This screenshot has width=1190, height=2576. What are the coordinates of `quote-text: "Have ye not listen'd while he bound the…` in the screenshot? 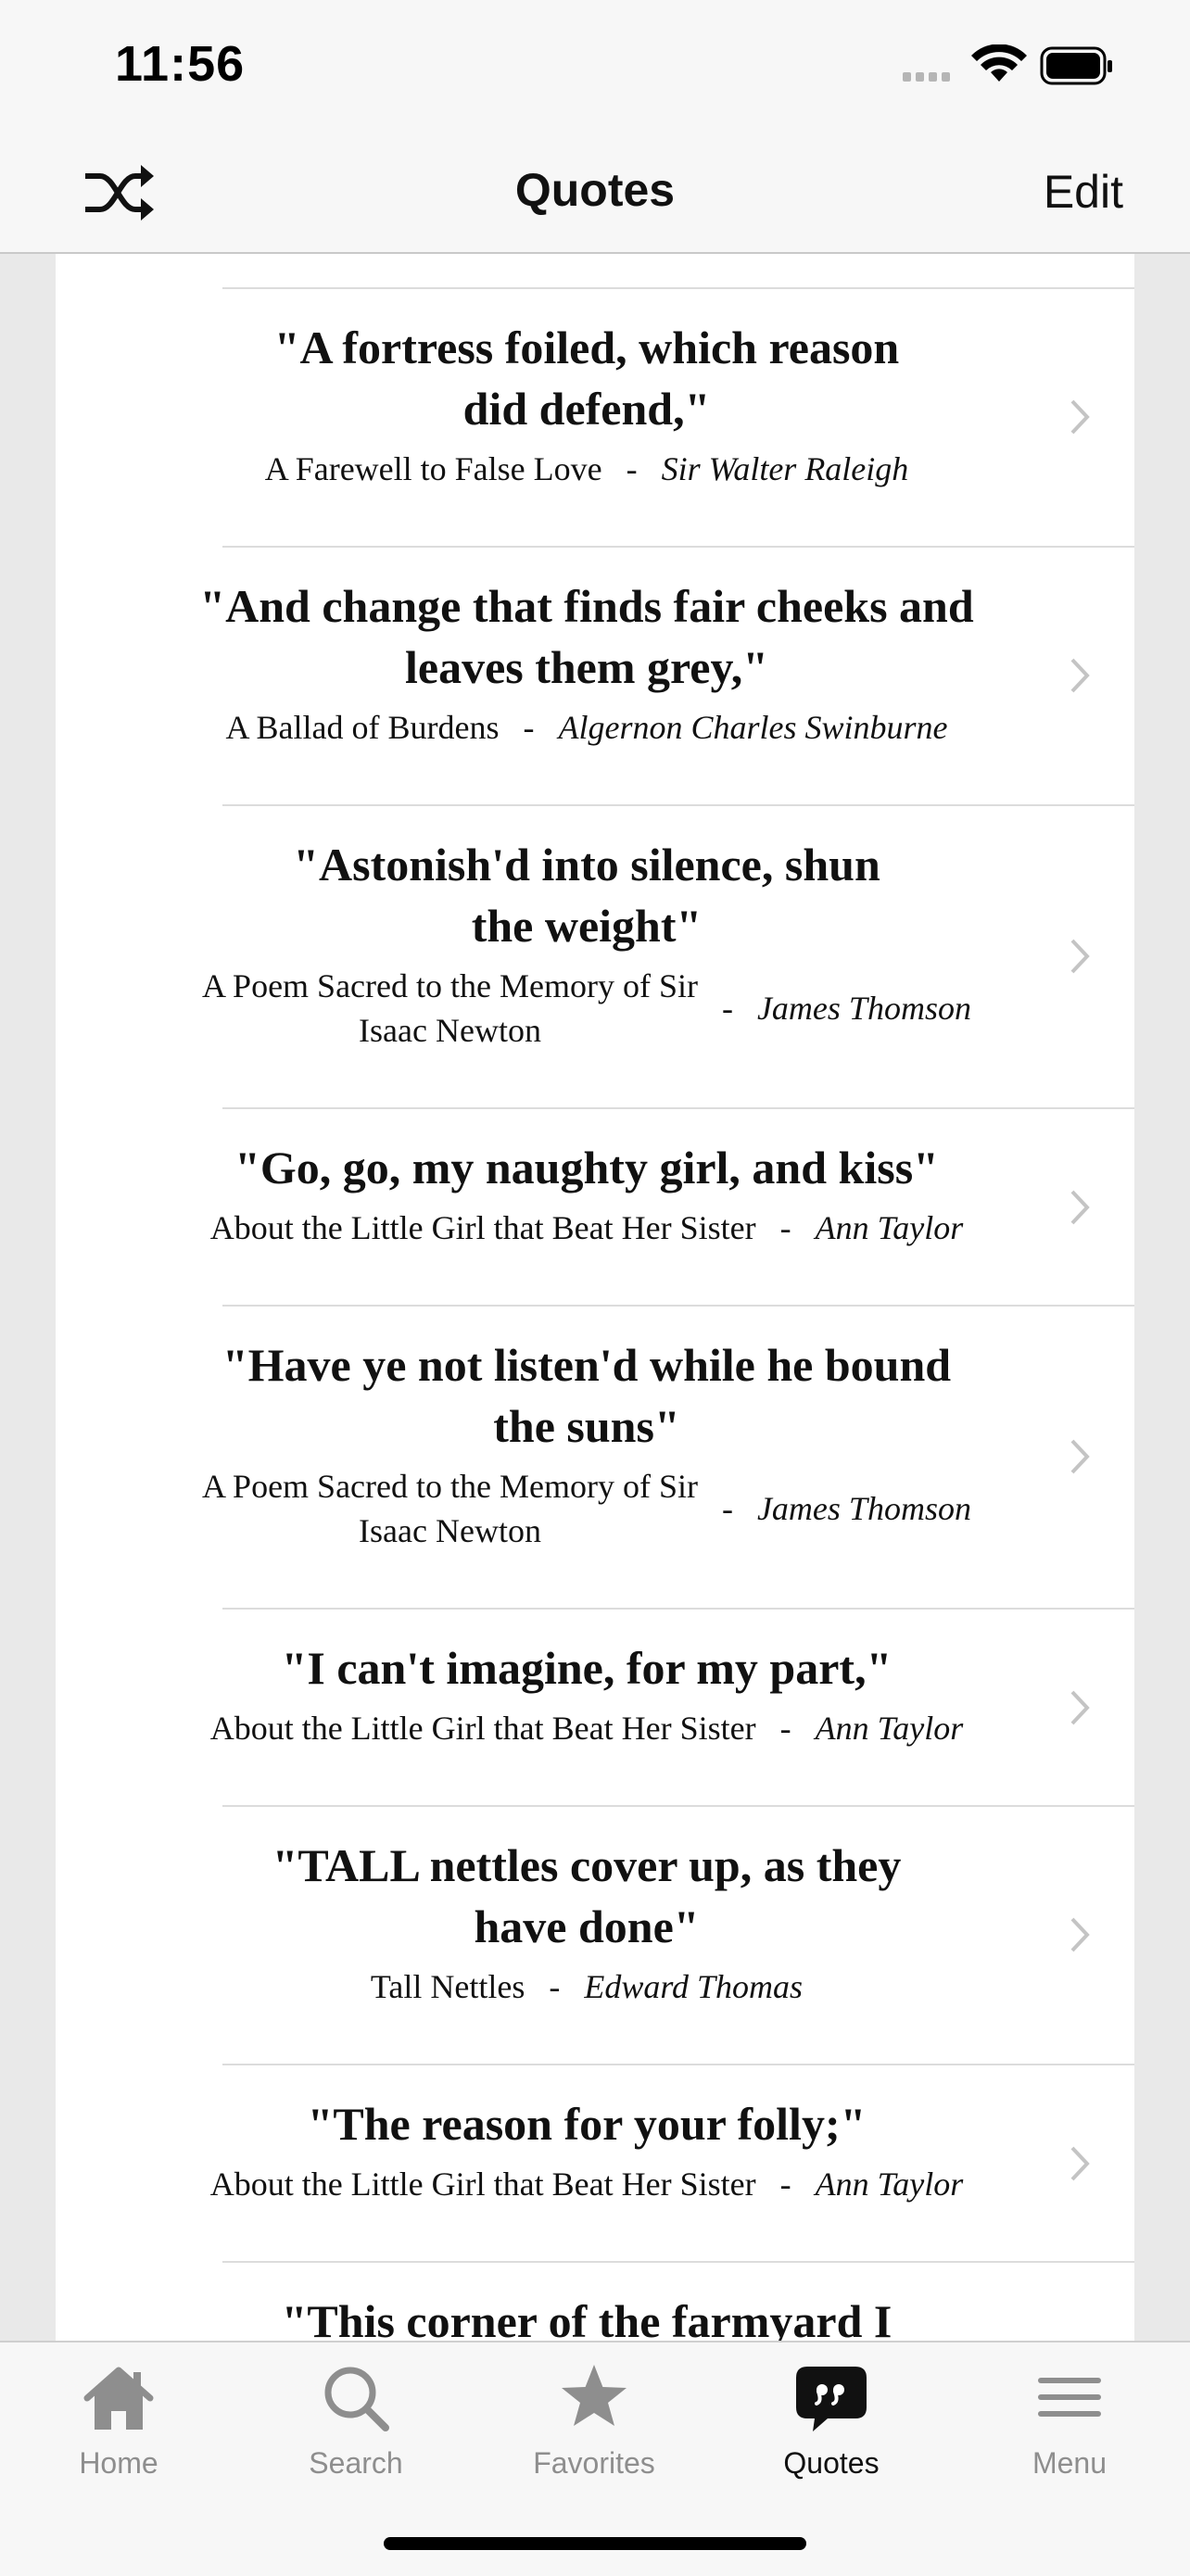 It's located at (587, 1395).